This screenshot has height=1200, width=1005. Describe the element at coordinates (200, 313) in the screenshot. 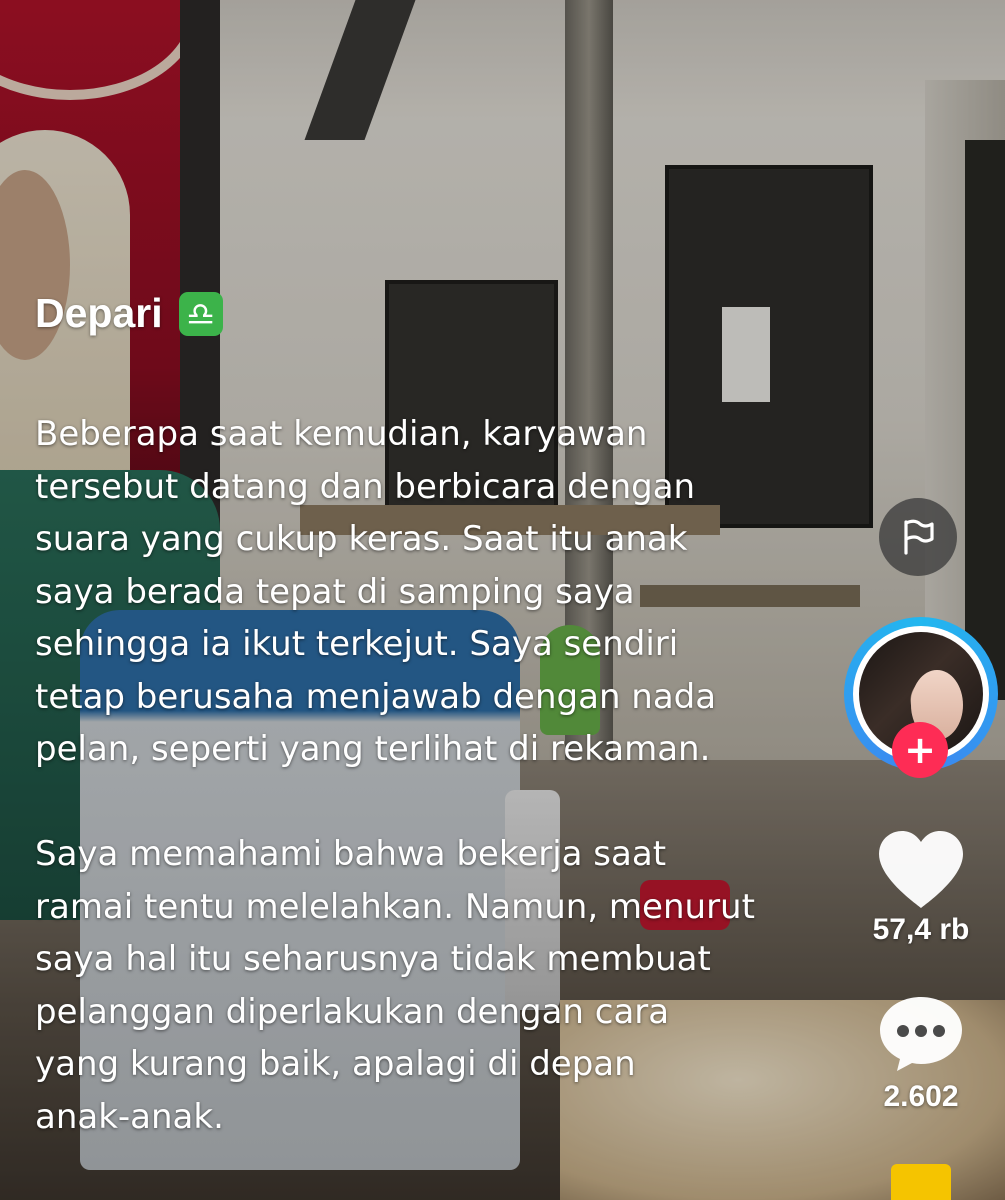

I see `libra-zodiac-icon: ♎` at that location.